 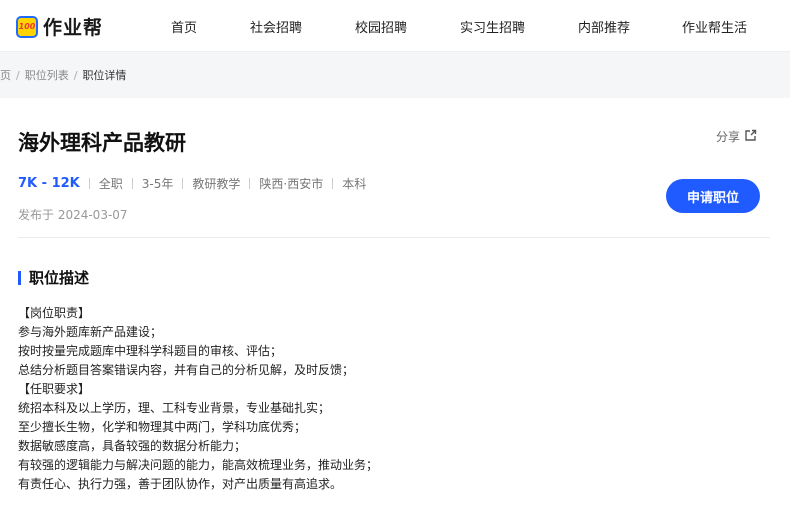 I want to click on nav-item-referral: 内部推荐, so click(x=604, y=26).